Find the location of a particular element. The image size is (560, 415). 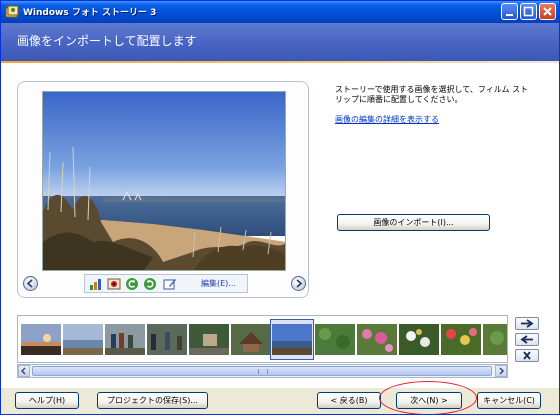

remove-icon is located at coordinates (527, 355).